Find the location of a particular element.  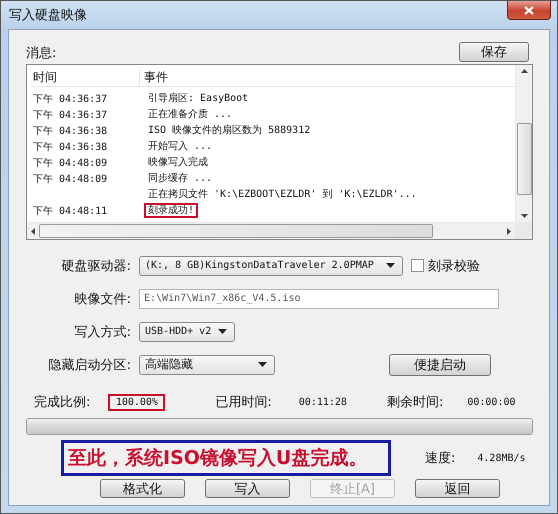

image-file-field: E:\Win7\Win7_x86c_V4.5.iso is located at coordinates (319, 298).